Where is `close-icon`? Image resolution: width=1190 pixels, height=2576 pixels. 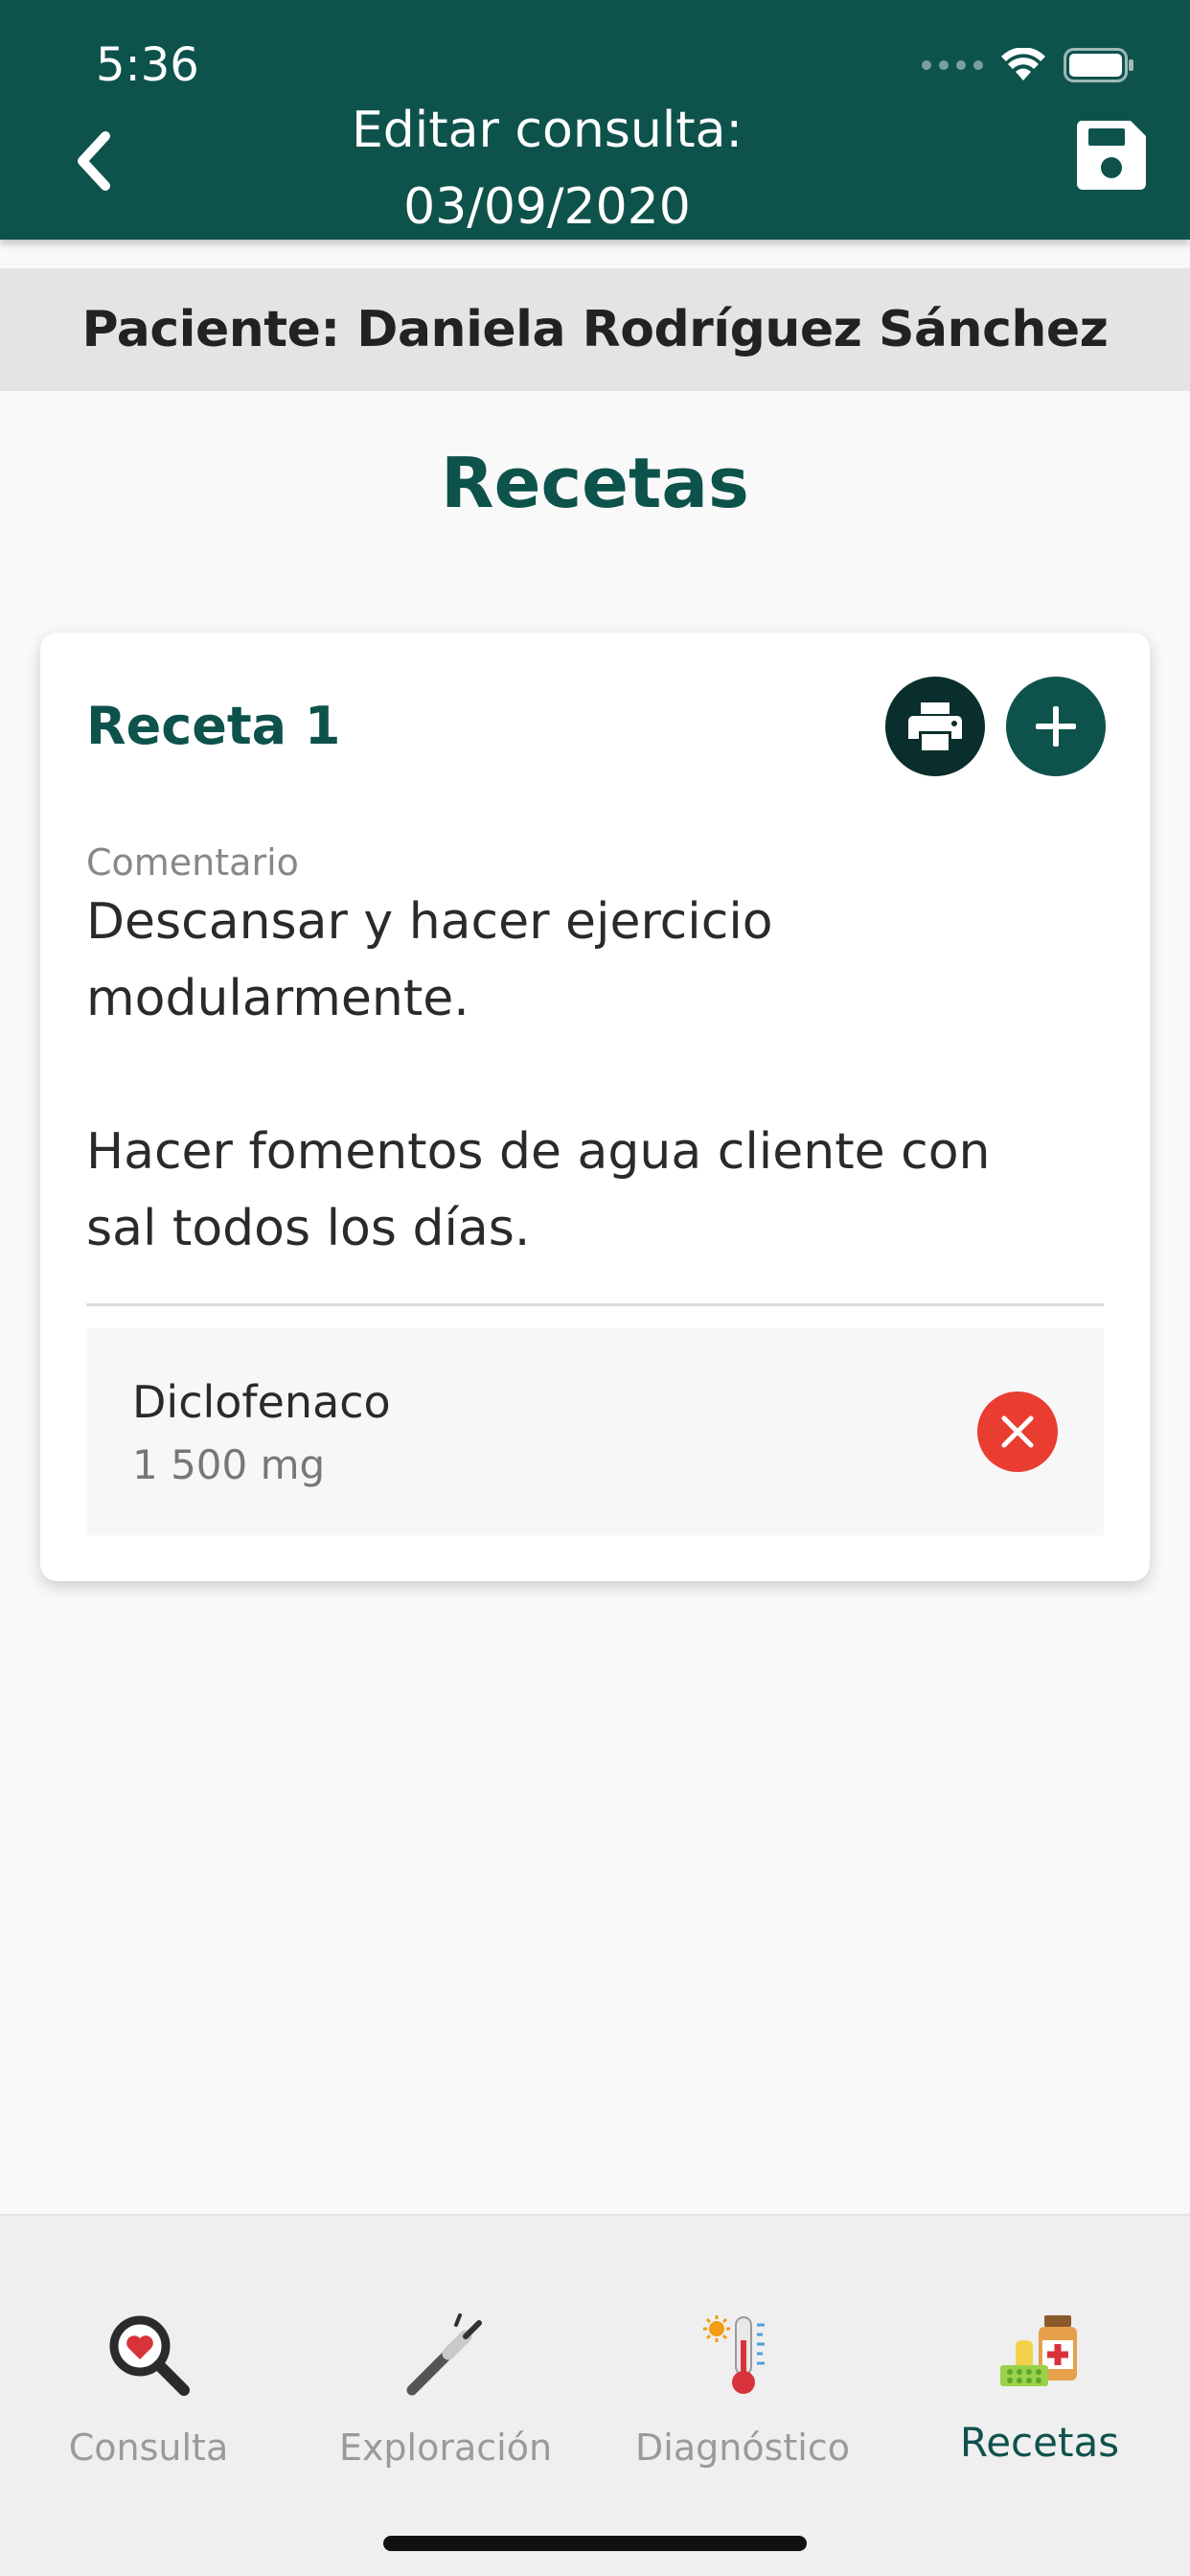
close-icon is located at coordinates (1017, 1431).